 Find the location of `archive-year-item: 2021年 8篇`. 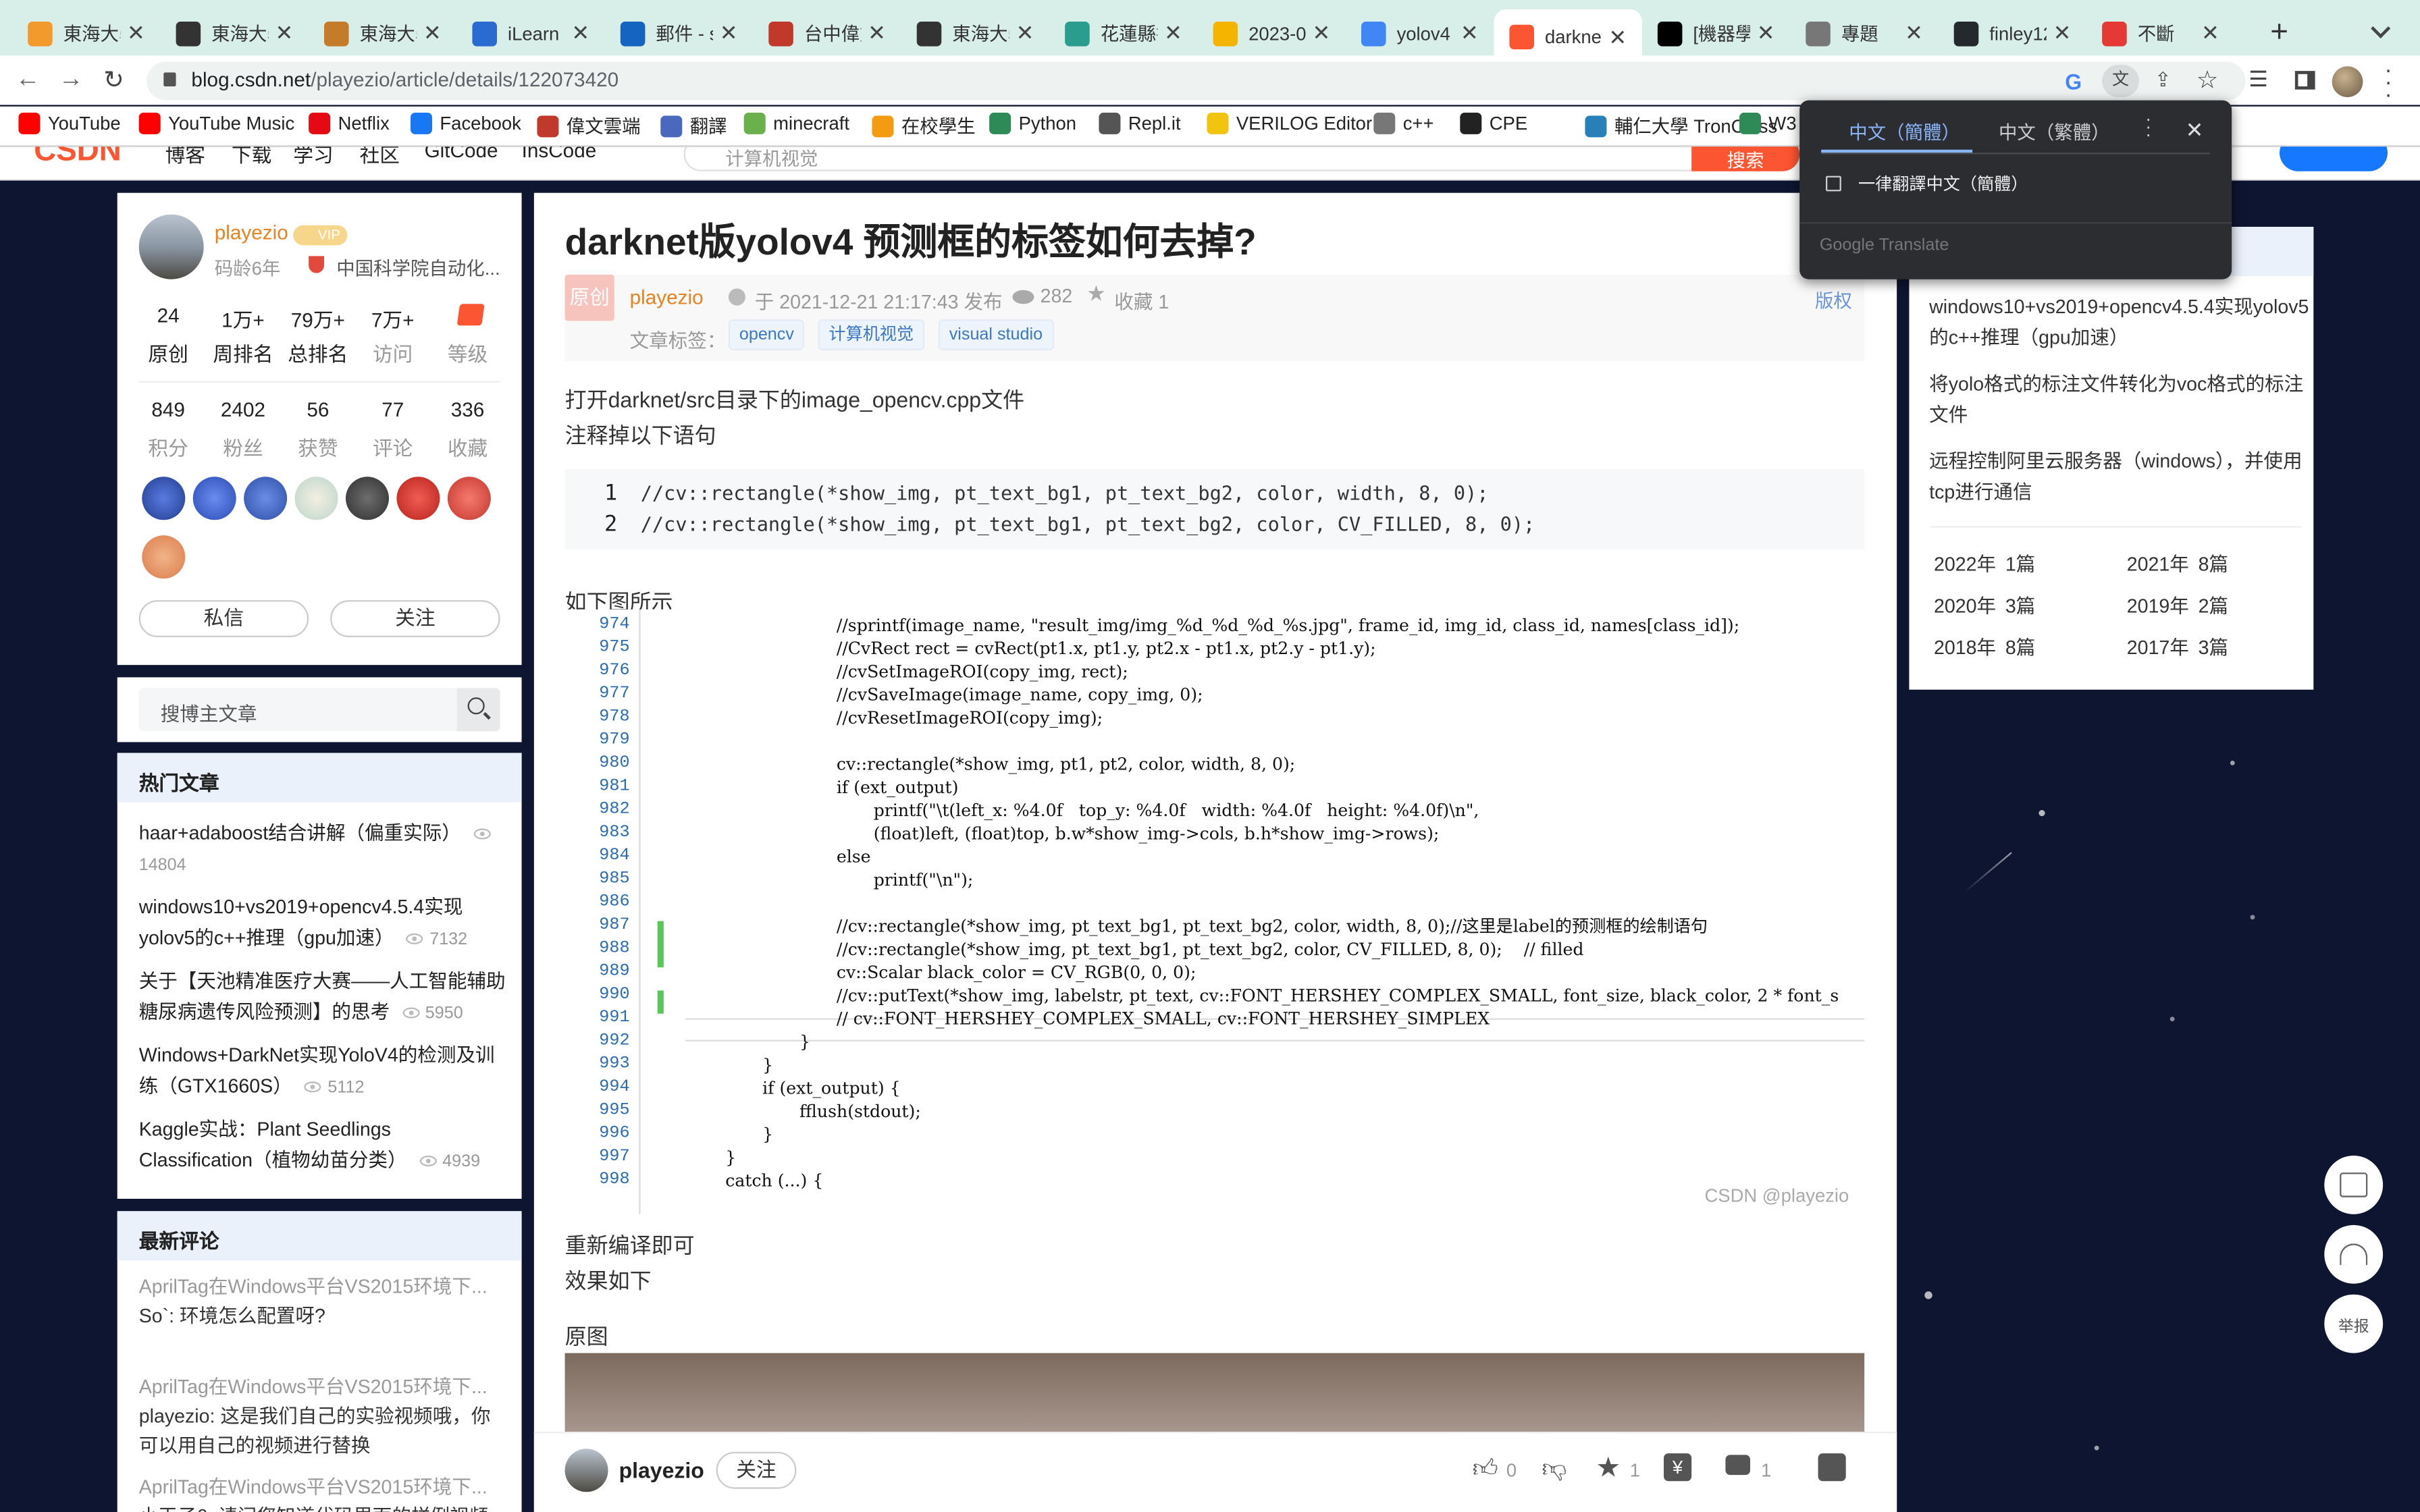

archive-year-item: 2021年 8篇 is located at coordinates (2177, 561).